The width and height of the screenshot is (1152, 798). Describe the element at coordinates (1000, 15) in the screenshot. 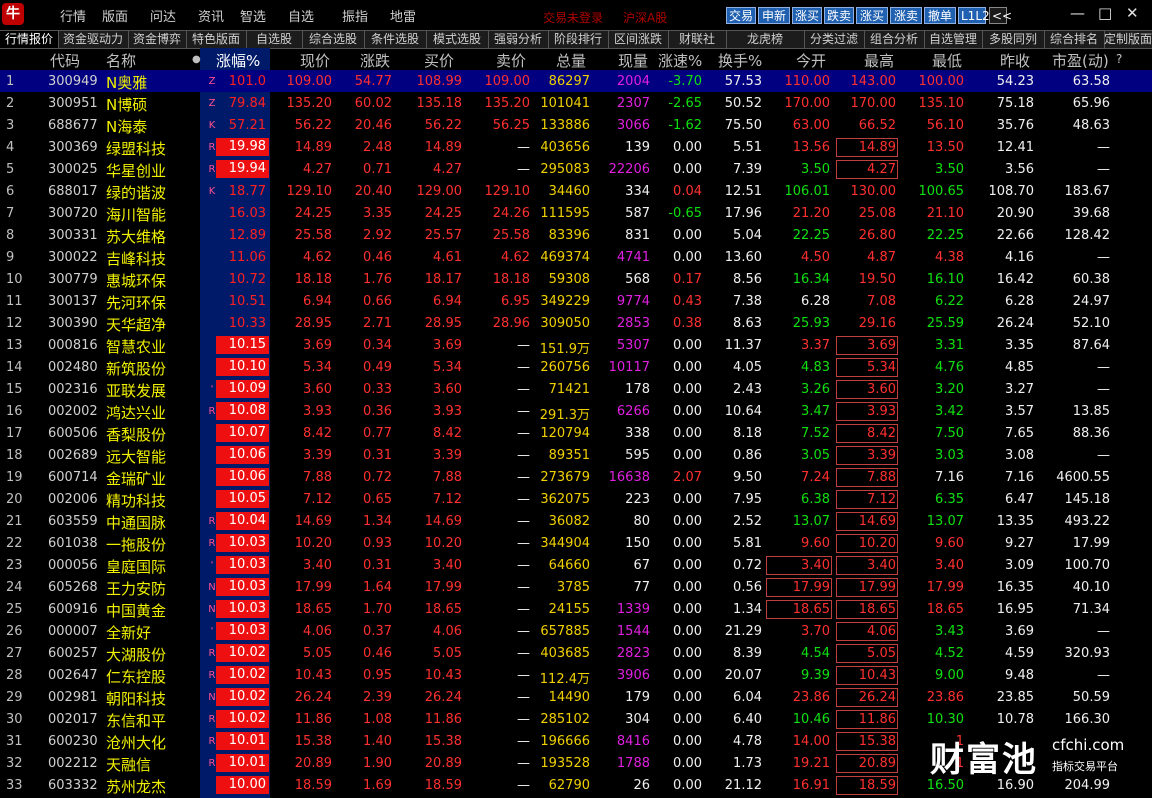

I see `chevron-left-icon: <<` at that location.